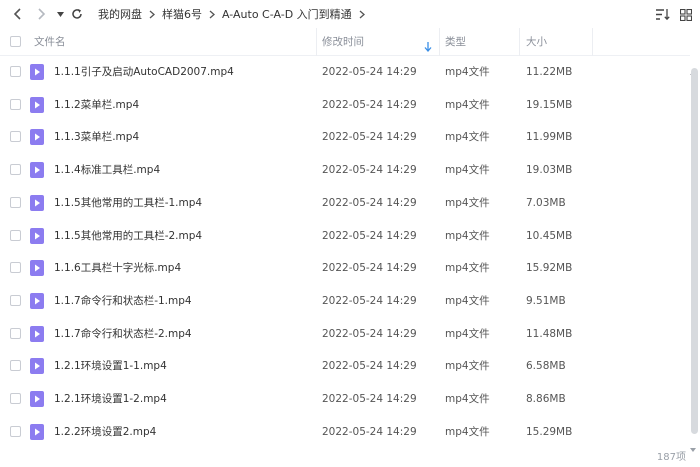  Describe the element at coordinates (549, 137) in the screenshot. I see `file-size: 11.99MB` at that location.